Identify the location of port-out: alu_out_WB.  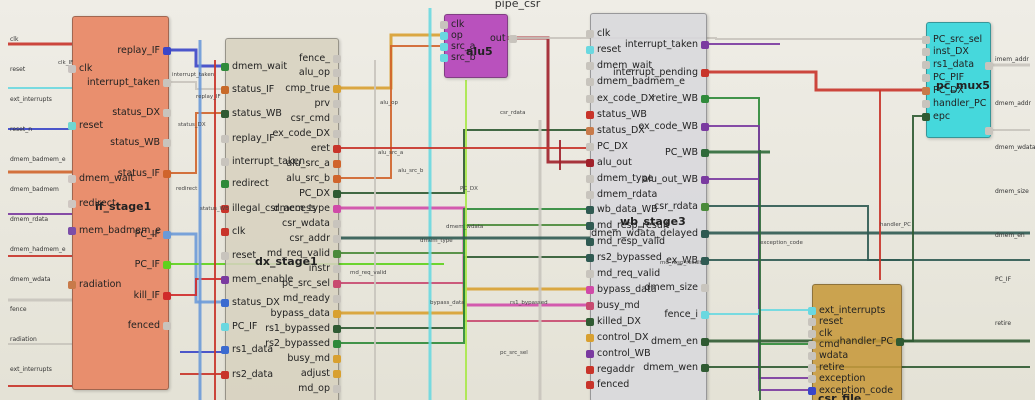
(649, 179).